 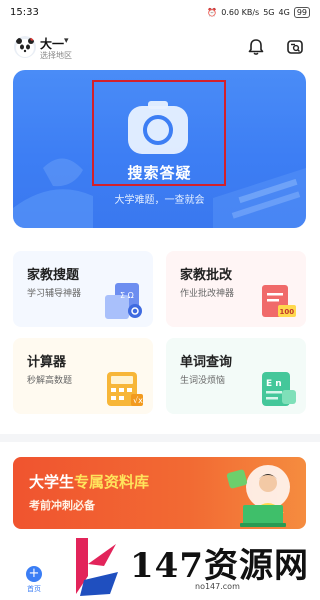 I want to click on section-divider, so click(x=160, y=438).